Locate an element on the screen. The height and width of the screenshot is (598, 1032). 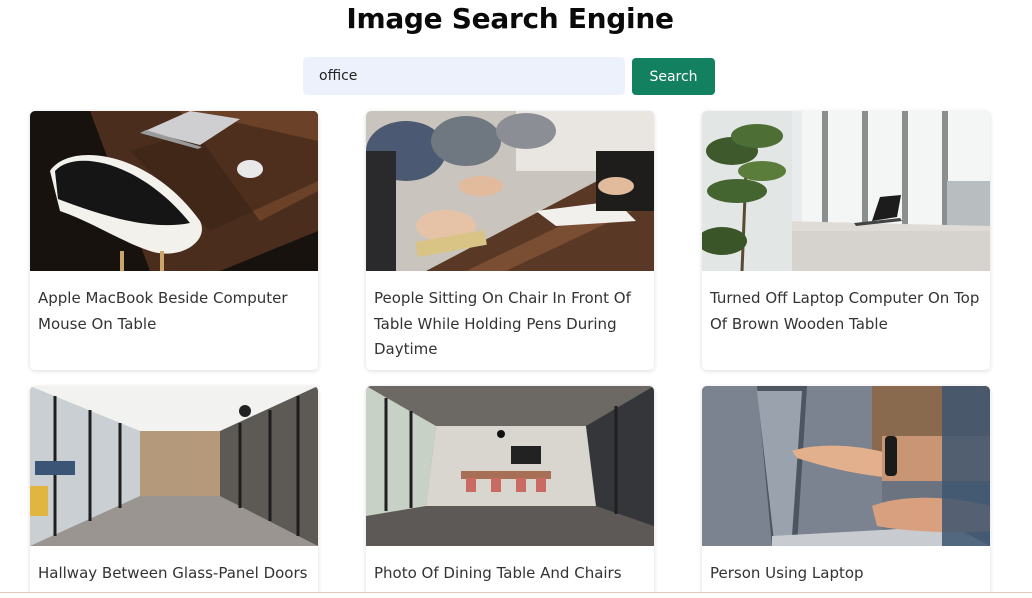
search-input is located at coordinates (464, 76).